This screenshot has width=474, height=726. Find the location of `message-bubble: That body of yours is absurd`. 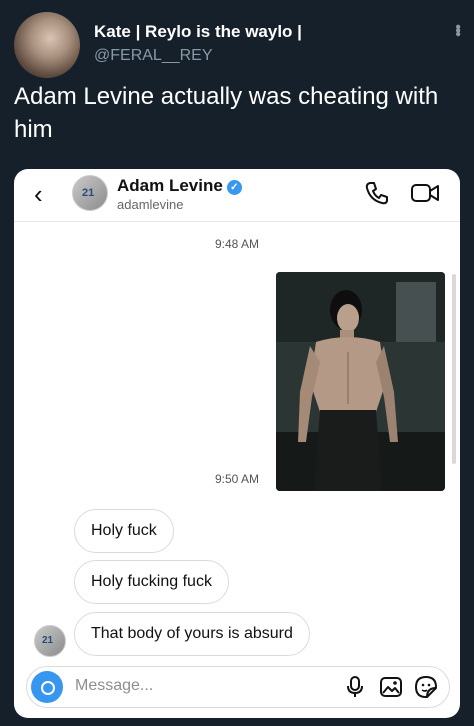

message-bubble: That body of yours is absurd is located at coordinates (192, 634).